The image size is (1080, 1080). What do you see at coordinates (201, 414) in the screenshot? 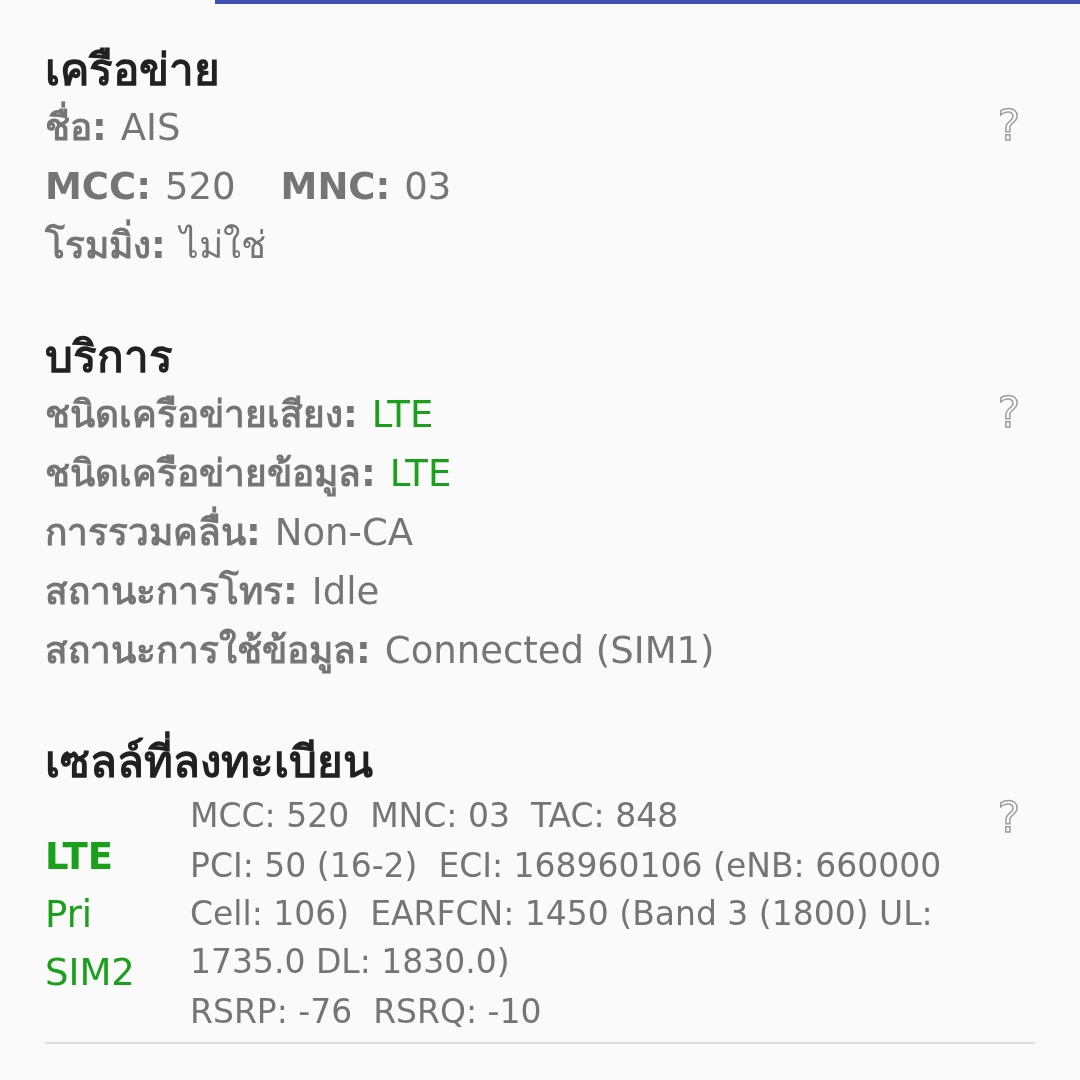
I see `field-label: ชนิดเครือข่ายเสียง:` at bounding box center [201, 414].